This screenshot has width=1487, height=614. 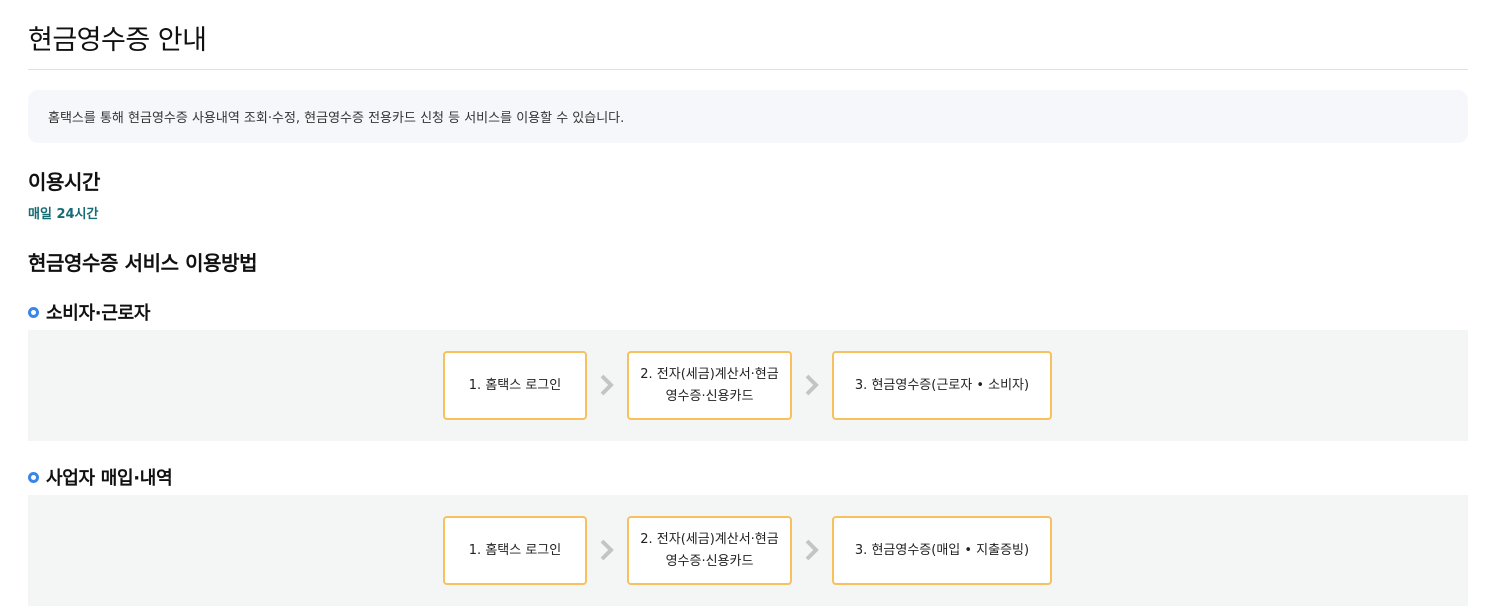 I want to click on step-label: 3. 현금영수증(근로자 • 소비자), so click(x=942, y=385).